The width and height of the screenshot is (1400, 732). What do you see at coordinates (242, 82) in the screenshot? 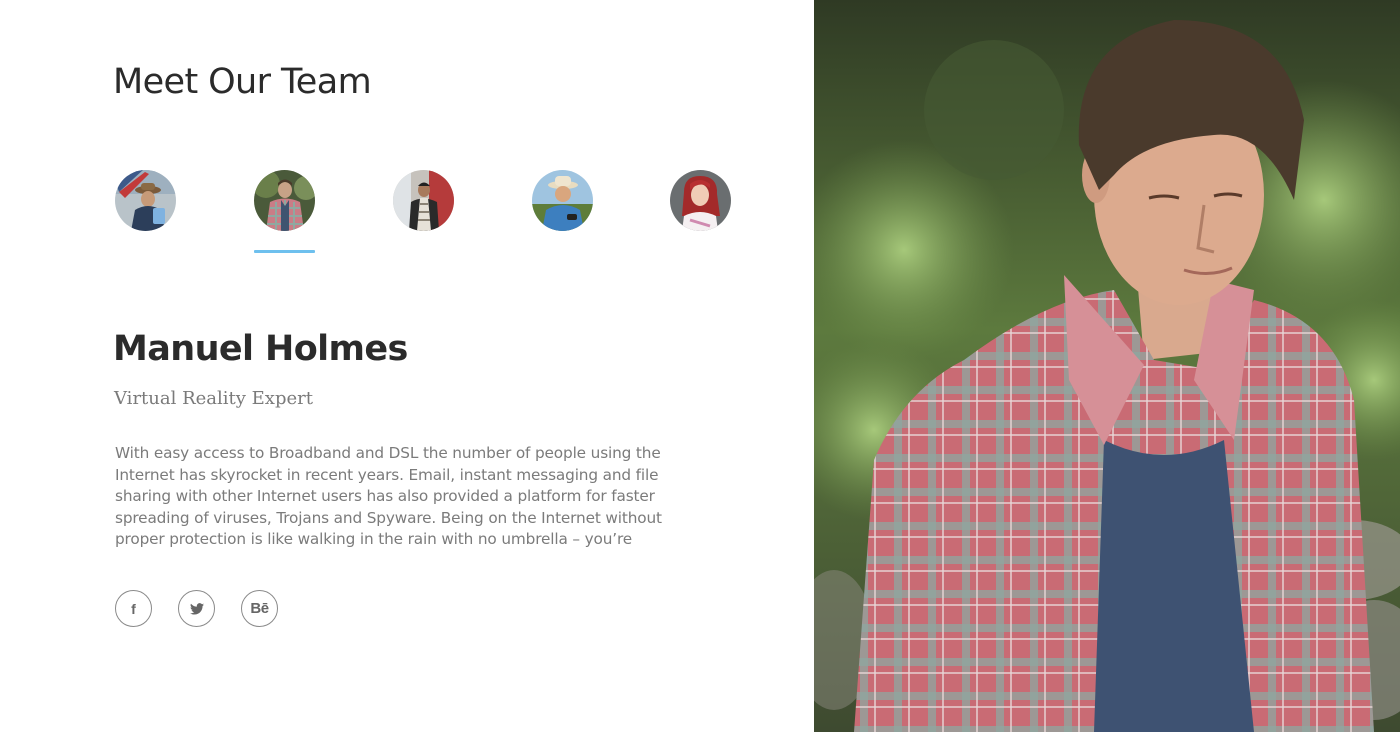
I see `section-title: Meet Our Team` at bounding box center [242, 82].